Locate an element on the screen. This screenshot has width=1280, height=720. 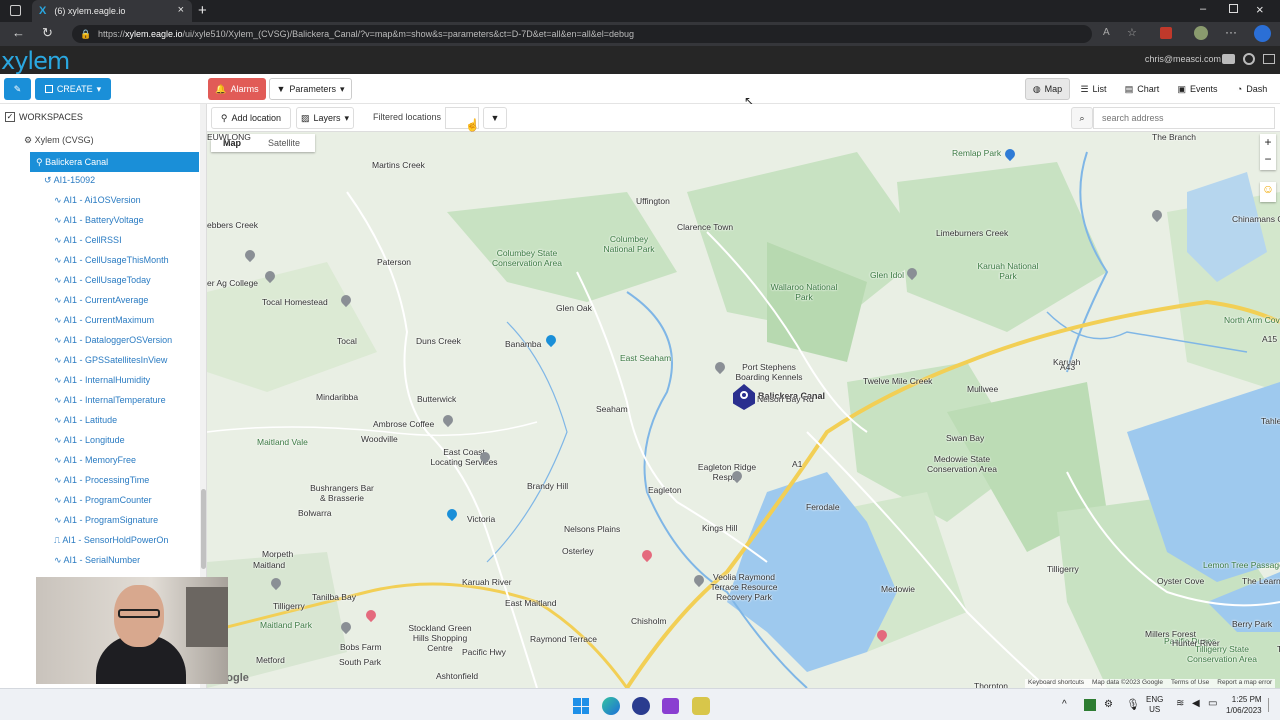
selected-location-node: ⚲ Balickera Canal is located at coordinates (114, 162).